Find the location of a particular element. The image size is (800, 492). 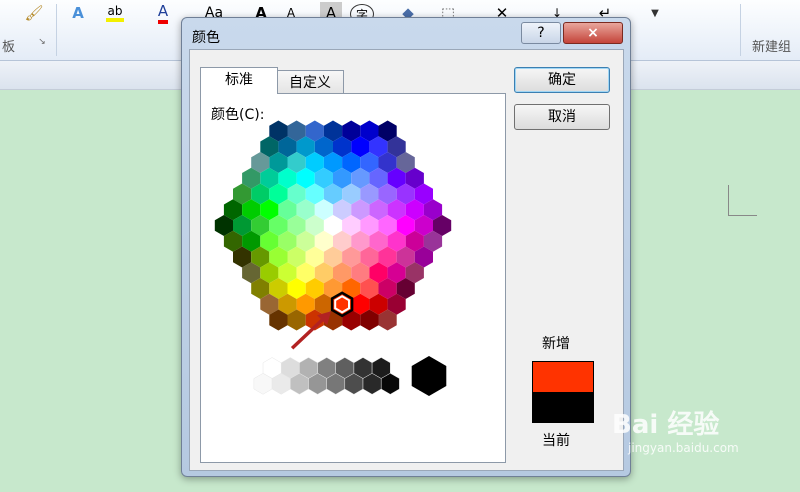

close-button: × is located at coordinates (593, 33).